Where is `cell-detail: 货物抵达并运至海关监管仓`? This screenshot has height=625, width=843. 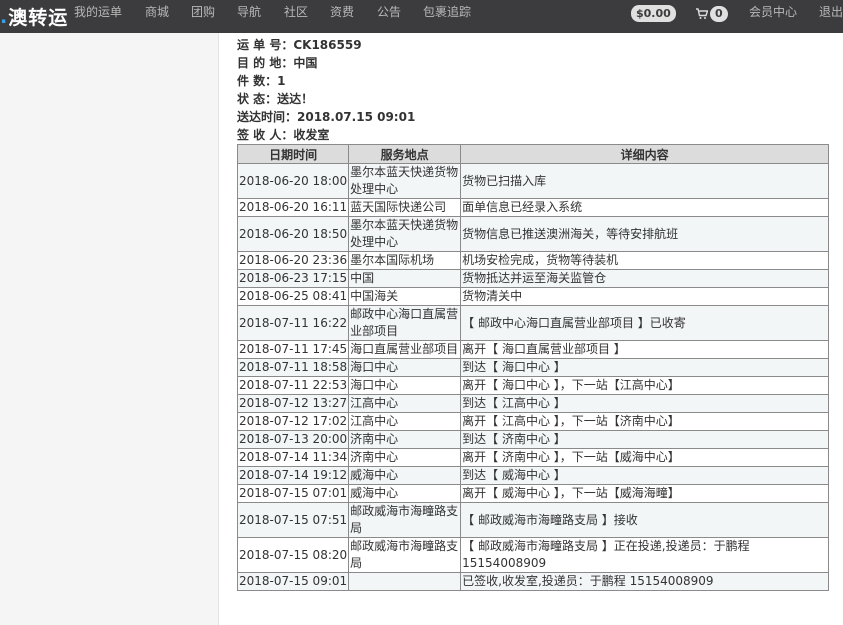 cell-detail: 货物抵达并运至海关监管仓 is located at coordinates (644, 278).